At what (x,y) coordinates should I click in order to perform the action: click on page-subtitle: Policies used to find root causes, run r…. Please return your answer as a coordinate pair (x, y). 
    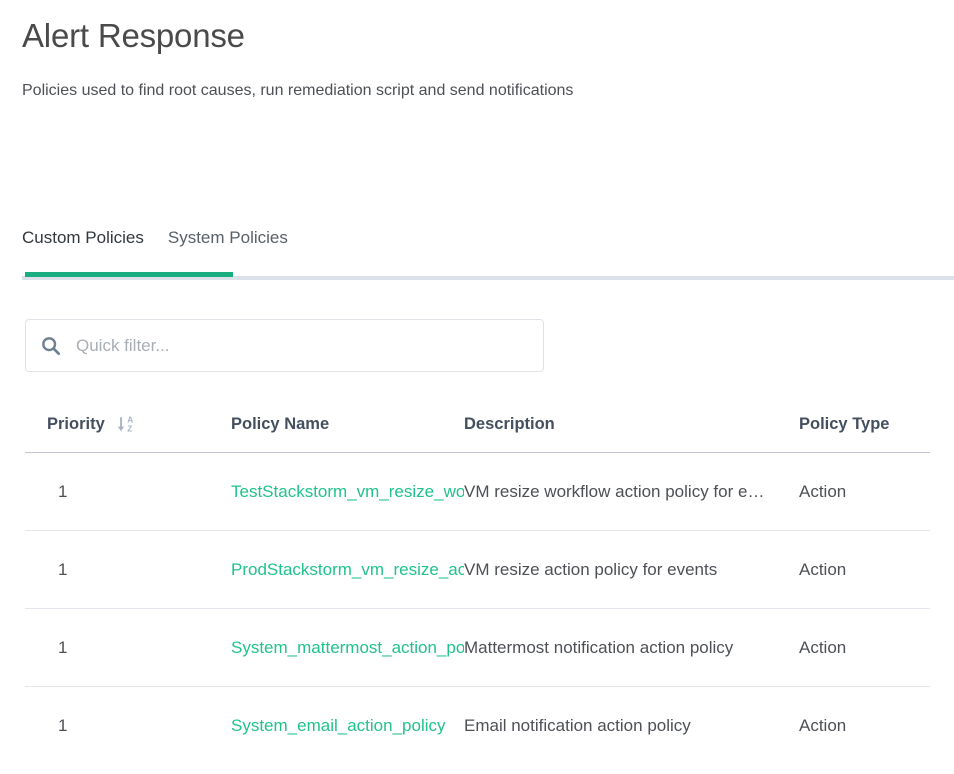
    Looking at the image, I should click on (298, 90).